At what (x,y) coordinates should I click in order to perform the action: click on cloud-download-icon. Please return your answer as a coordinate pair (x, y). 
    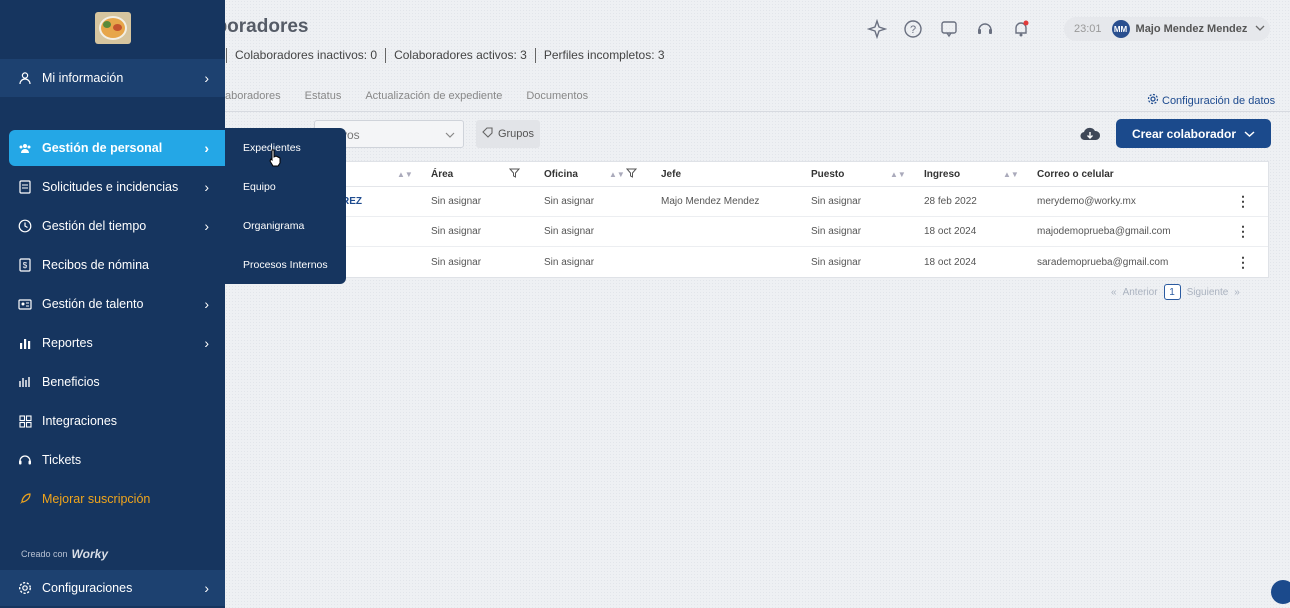
    Looking at the image, I should click on (1090, 134).